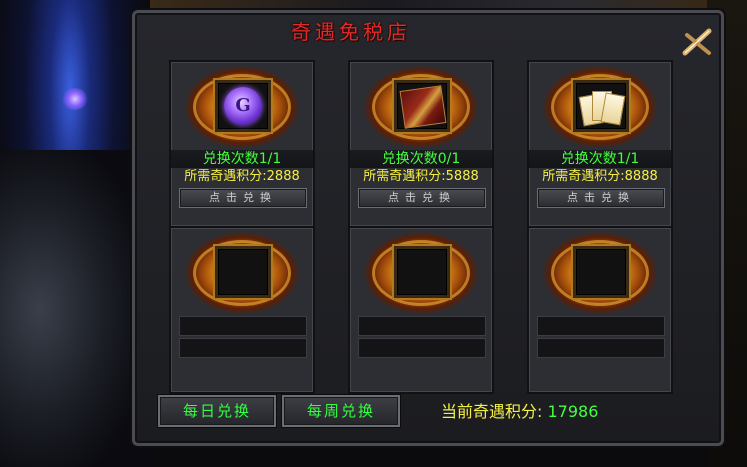 The height and width of the screenshot is (467, 747). What do you see at coordinates (698, 42) in the screenshot?
I see `close-icon` at bounding box center [698, 42].